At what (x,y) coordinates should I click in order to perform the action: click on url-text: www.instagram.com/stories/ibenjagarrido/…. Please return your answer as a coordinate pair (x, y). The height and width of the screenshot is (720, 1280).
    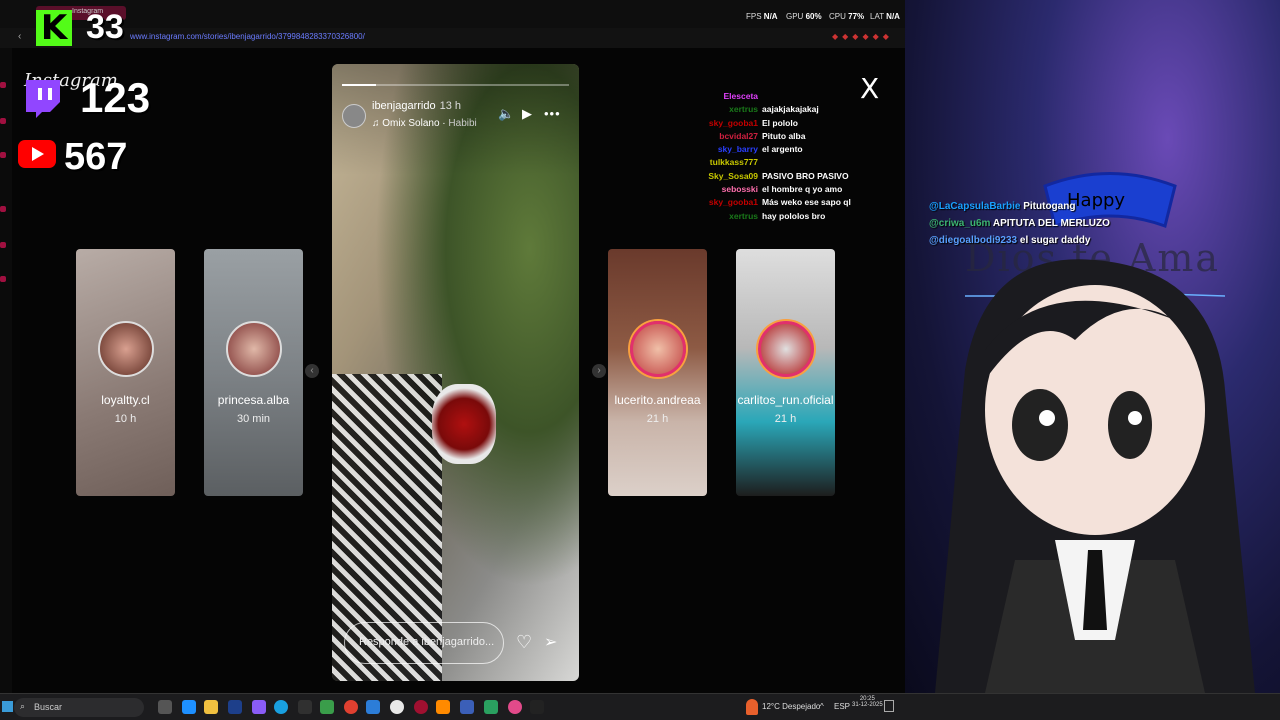
    Looking at the image, I should click on (247, 36).